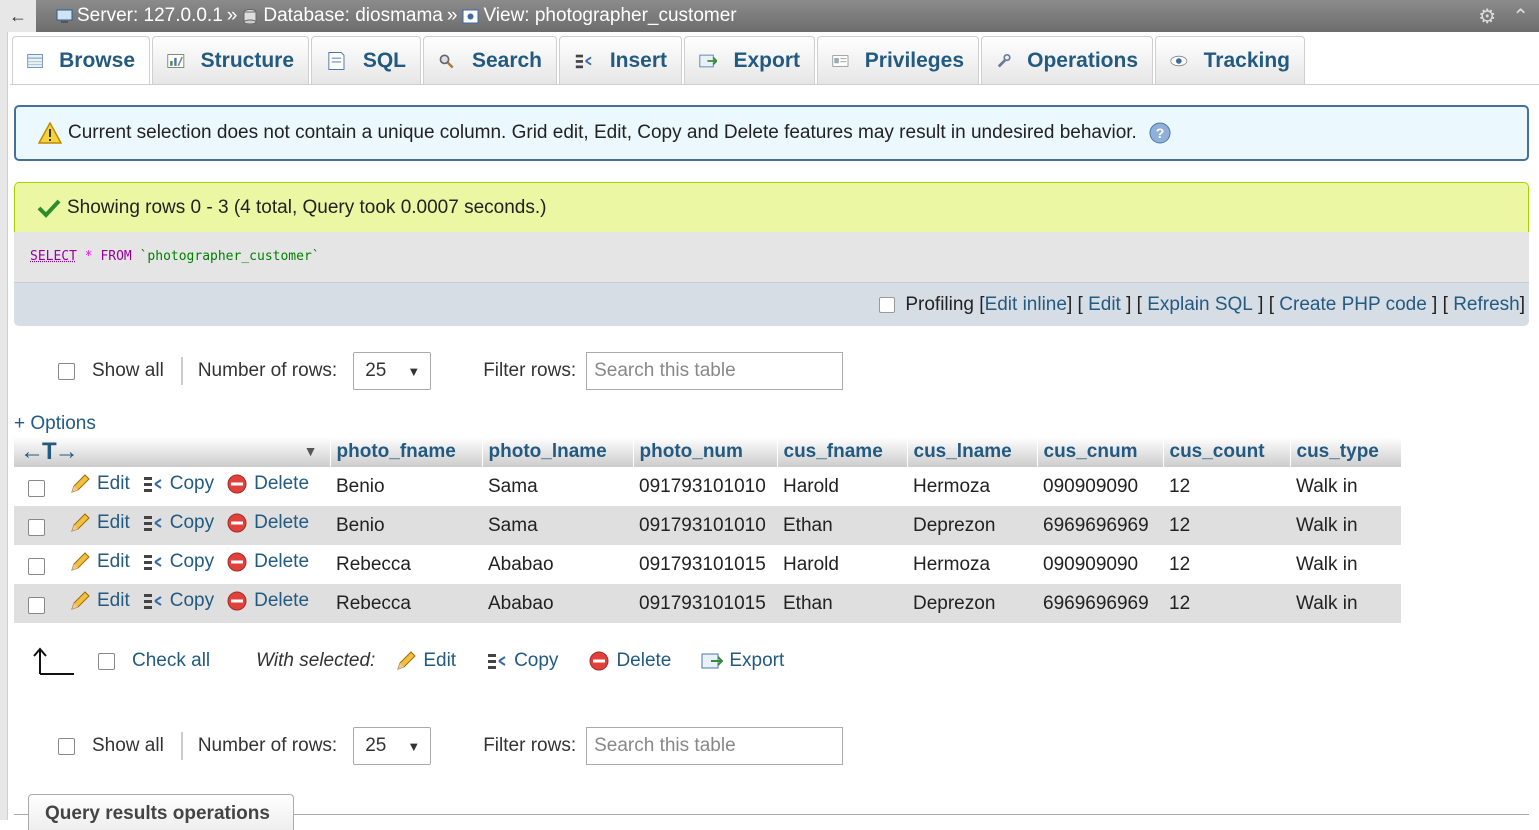 Image resolution: width=1539 pixels, height=830 pixels. Describe the element at coordinates (898, 60) in the screenshot. I see `tab-privileges: Privileges` at that location.